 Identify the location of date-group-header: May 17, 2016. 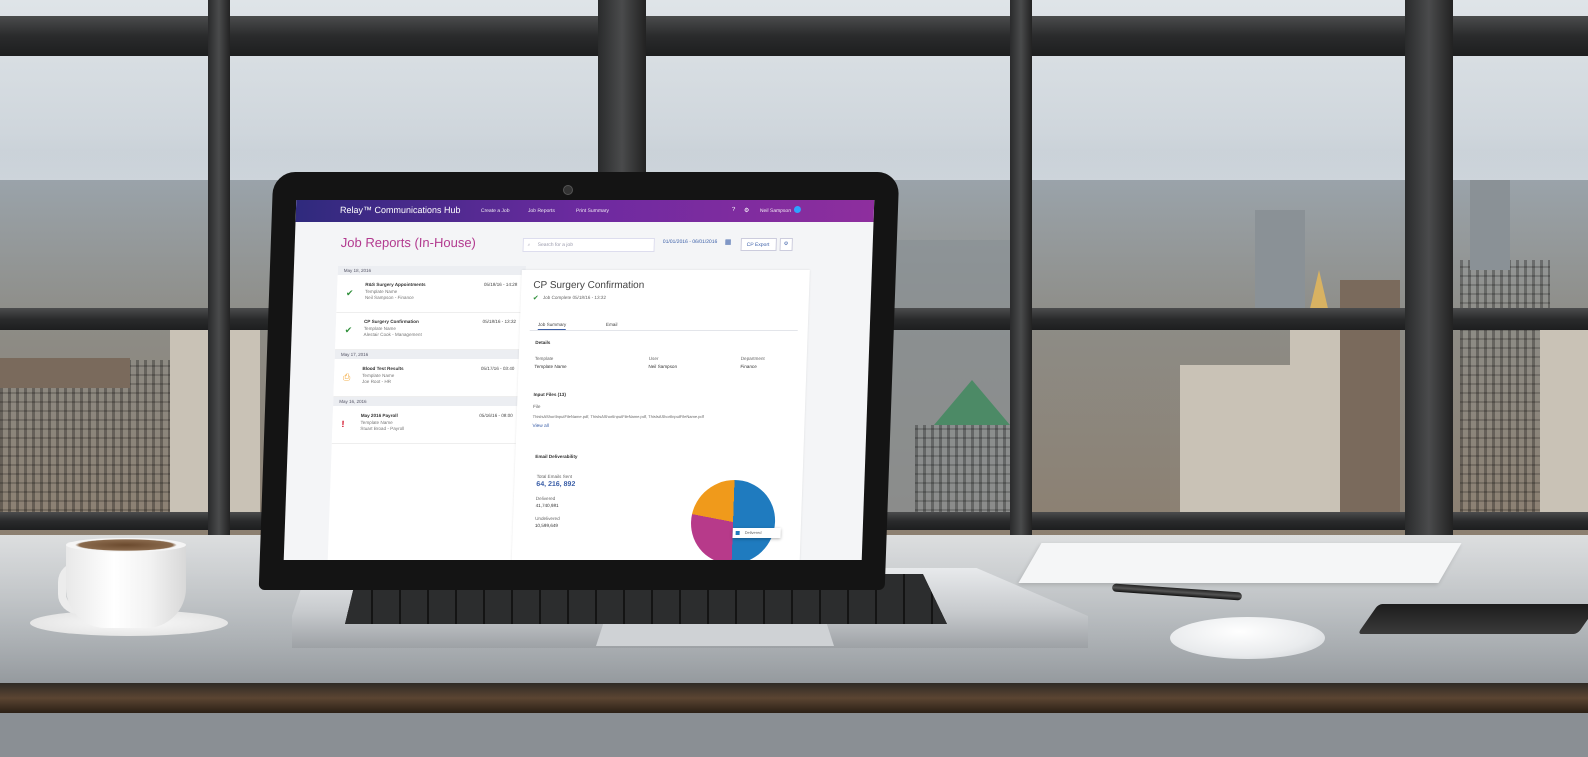
(429, 354).